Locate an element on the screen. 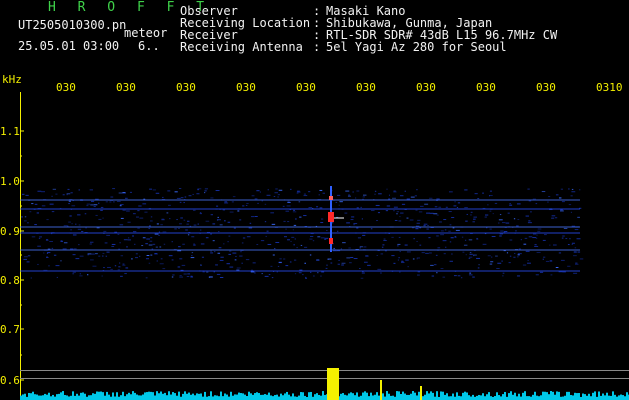  signal-level-meter is located at coordinates (324, 395).